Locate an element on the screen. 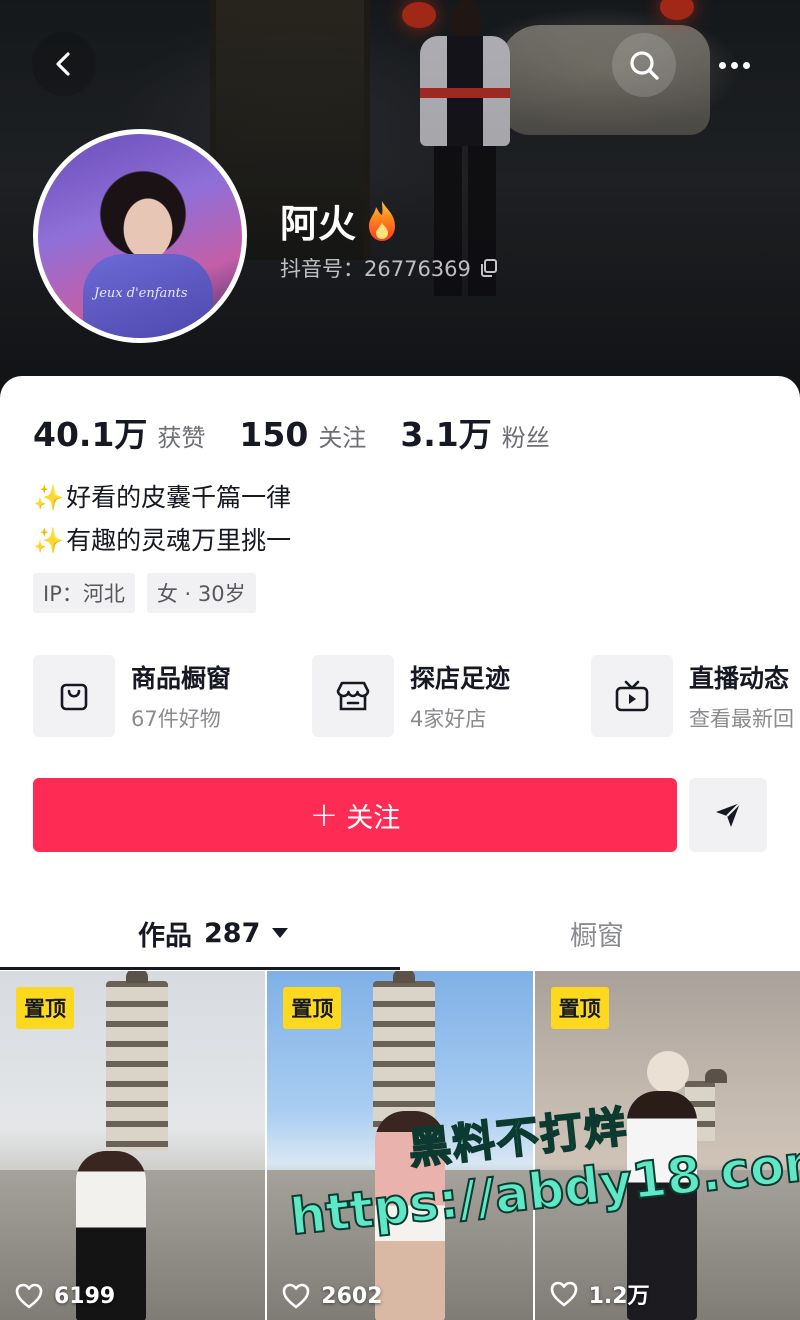 Image resolution: width=800 pixels, height=1320 pixels. gender-age-tag: 女 · 30岁 is located at coordinates (201, 593).